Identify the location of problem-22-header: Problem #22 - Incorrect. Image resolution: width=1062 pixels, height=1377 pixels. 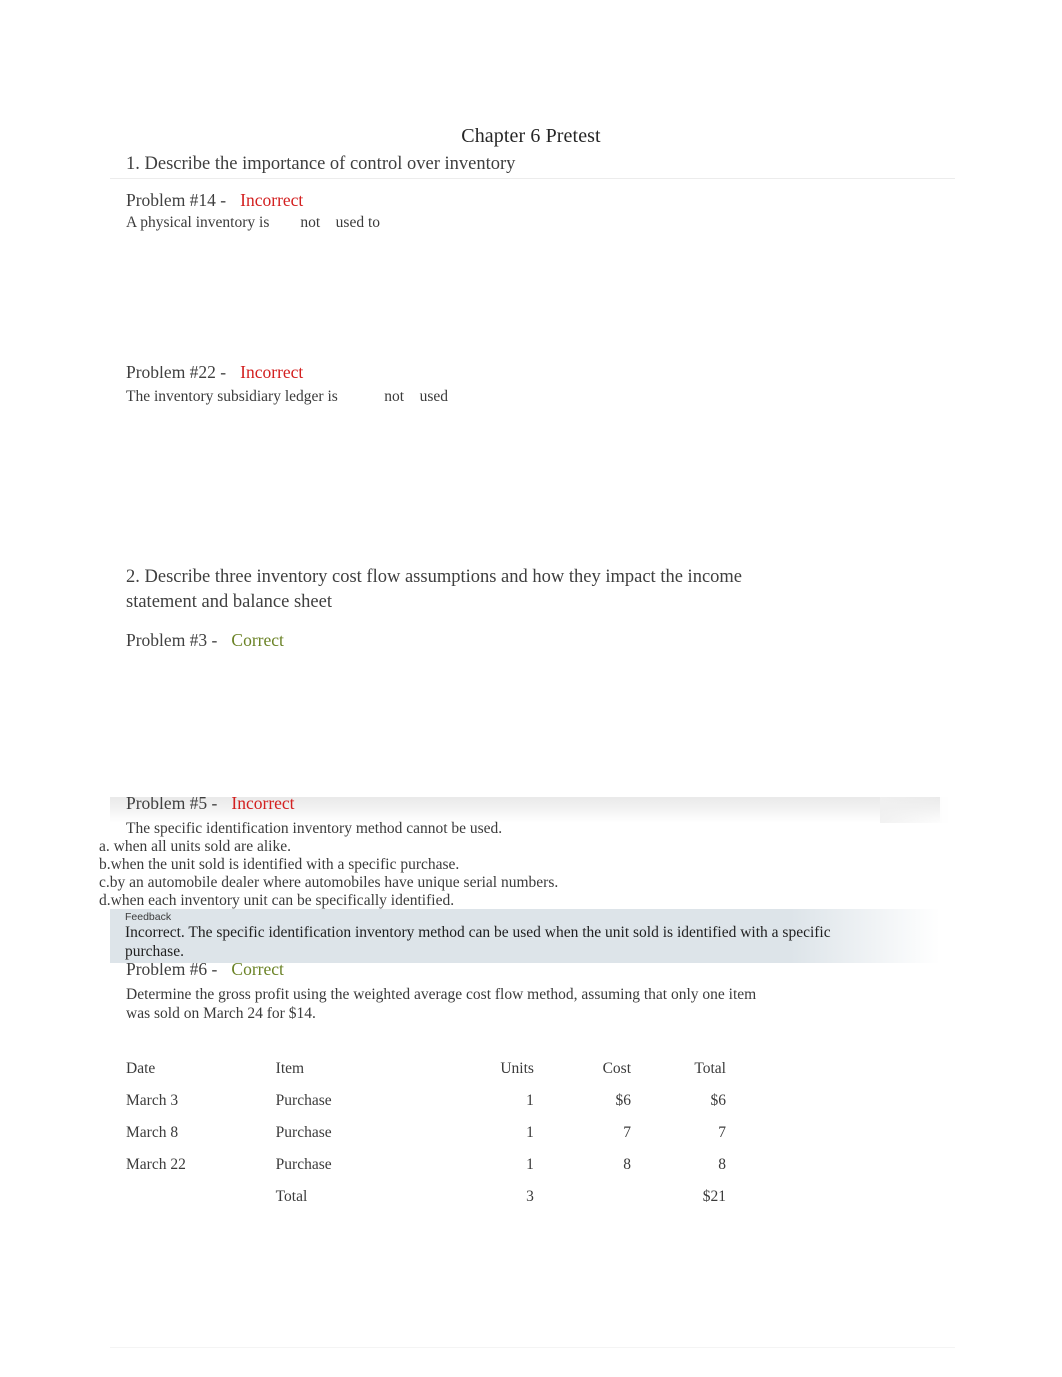
(214, 374).